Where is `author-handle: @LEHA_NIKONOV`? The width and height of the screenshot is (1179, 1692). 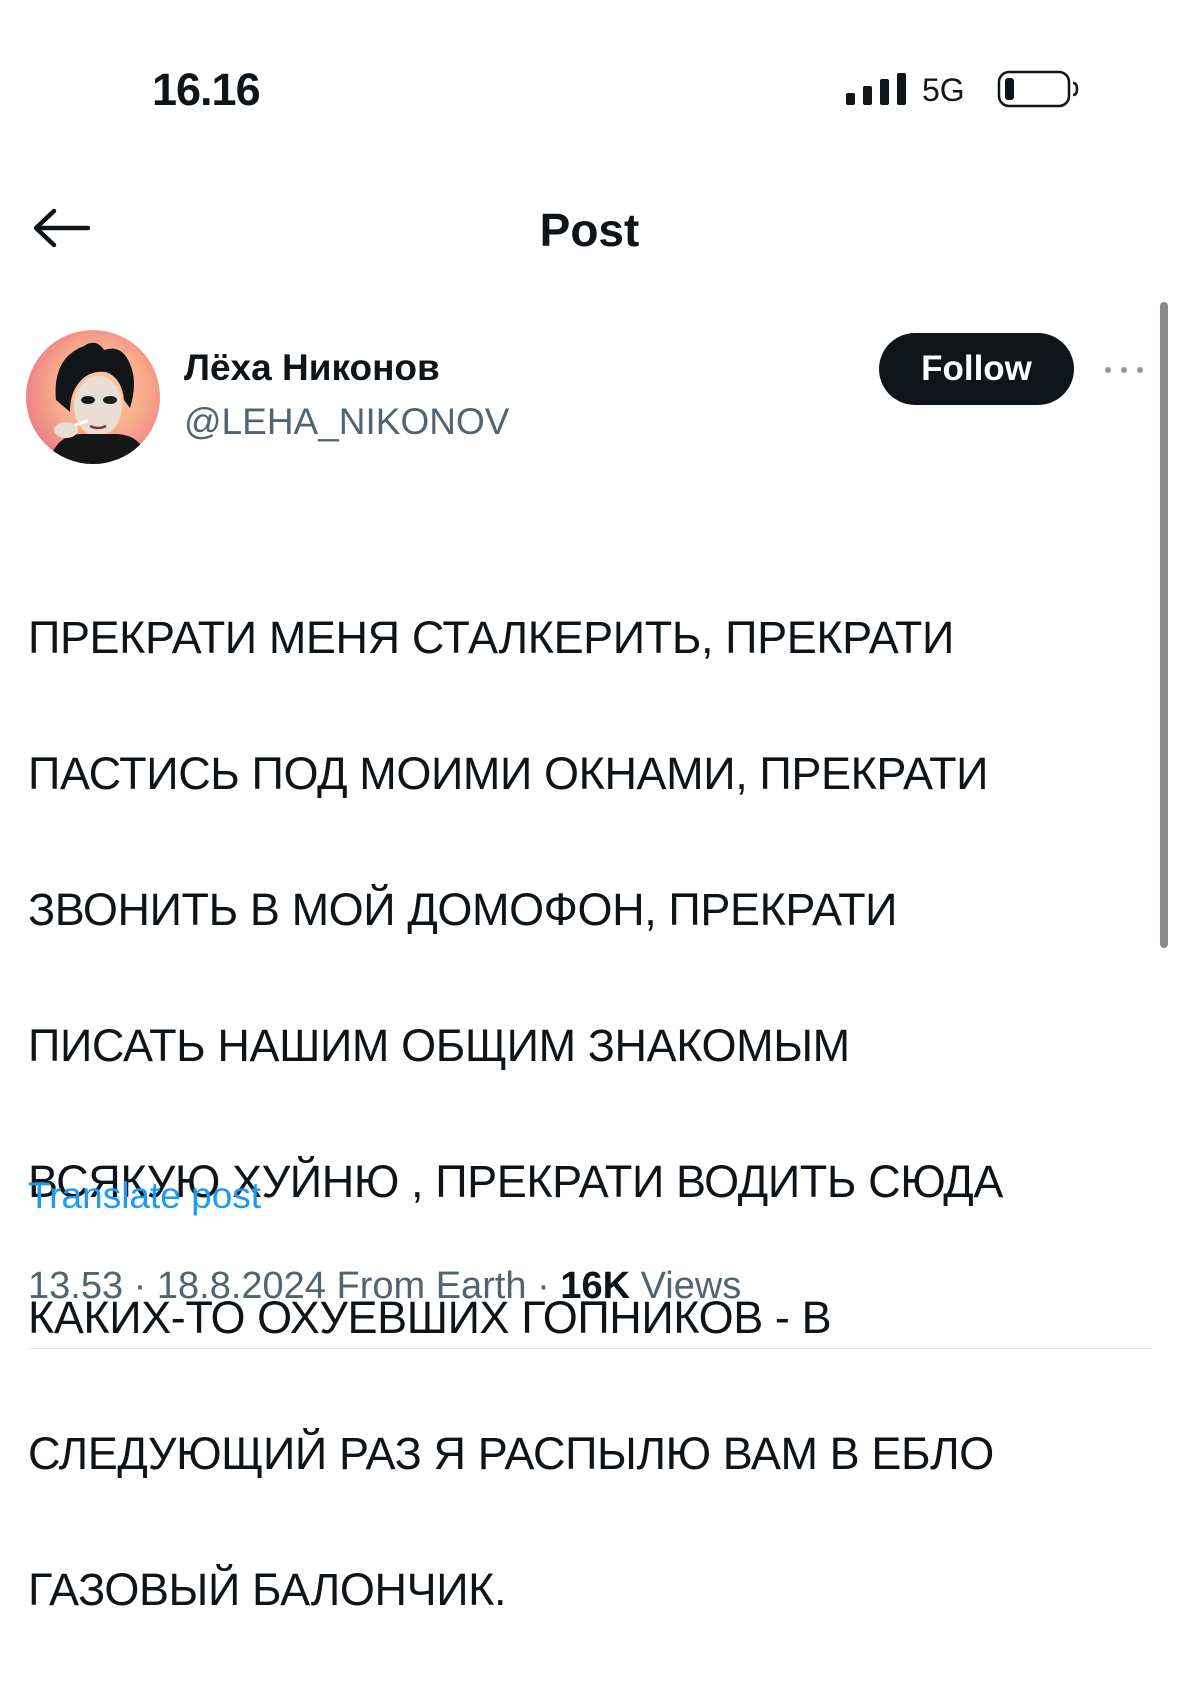 author-handle: @LEHA_NIKONOV is located at coordinates (346, 422).